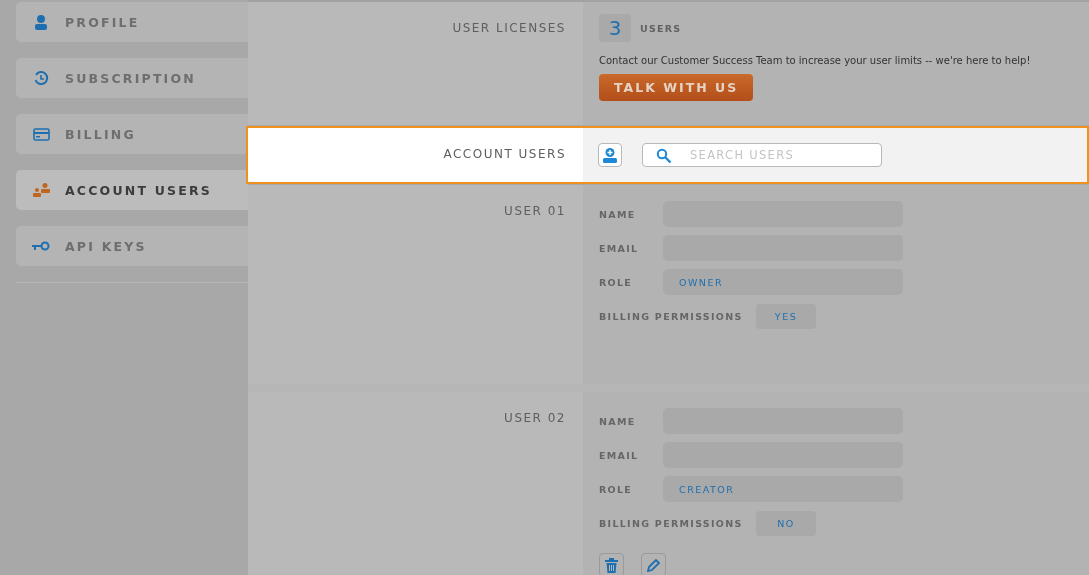  What do you see at coordinates (615, 28) in the screenshot?
I see `license-count: 3` at bounding box center [615, 28].